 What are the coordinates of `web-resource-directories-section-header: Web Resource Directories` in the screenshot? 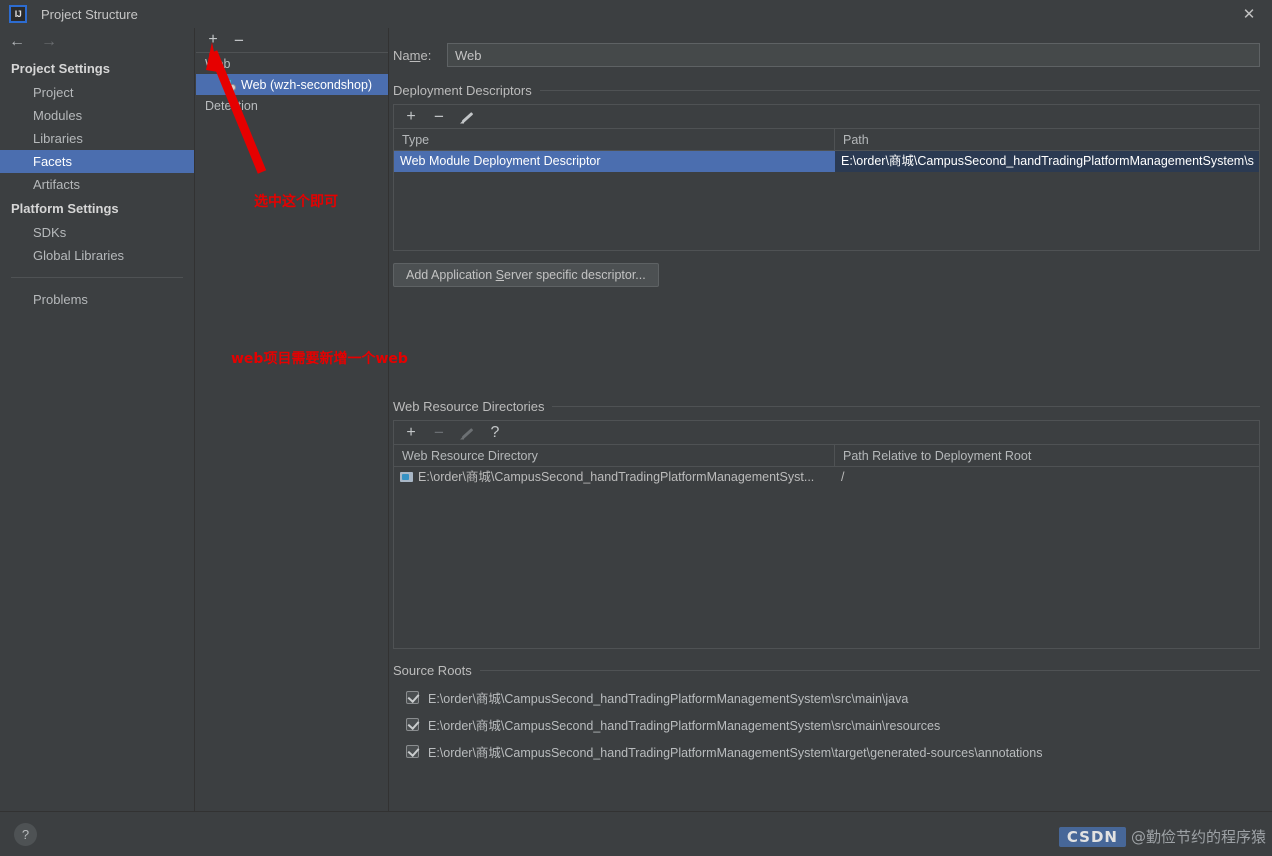 It's located at (826, 406).